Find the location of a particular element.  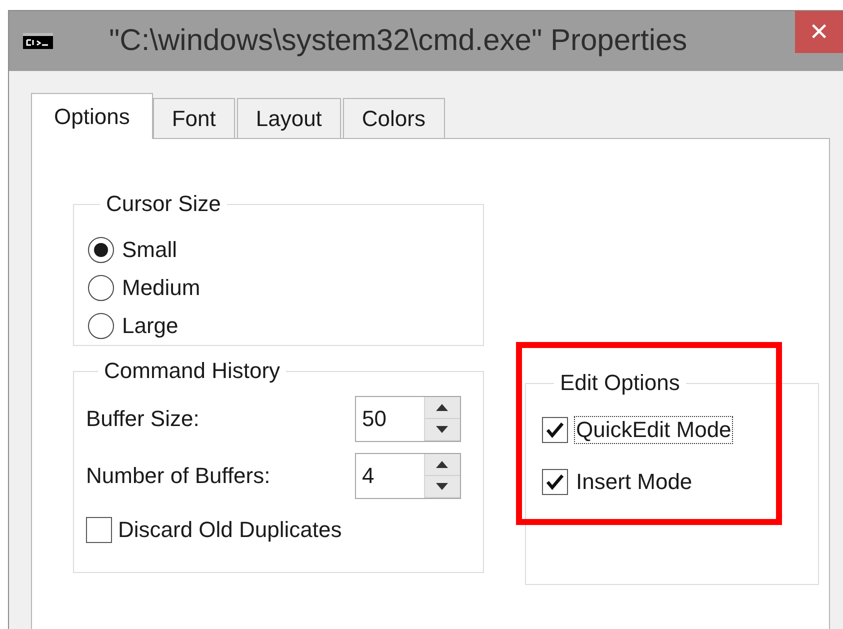

number-value: 4 is located at coordinates (368, 476).